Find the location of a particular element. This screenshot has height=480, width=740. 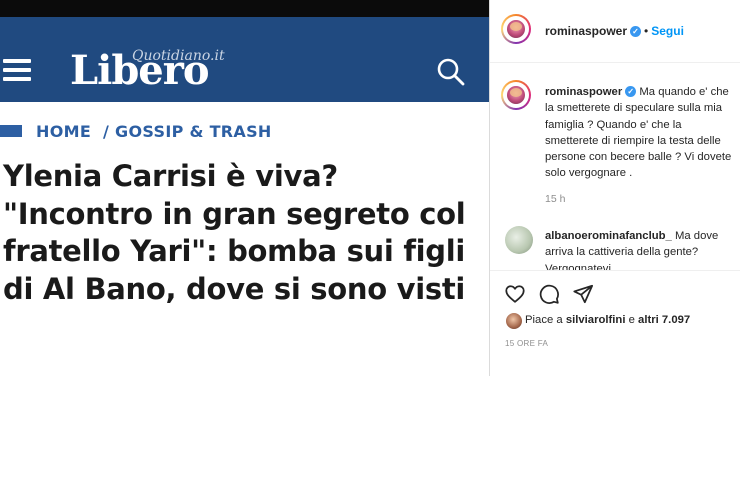

likes-prefix: Piace a is located at coordinates (544, 320).